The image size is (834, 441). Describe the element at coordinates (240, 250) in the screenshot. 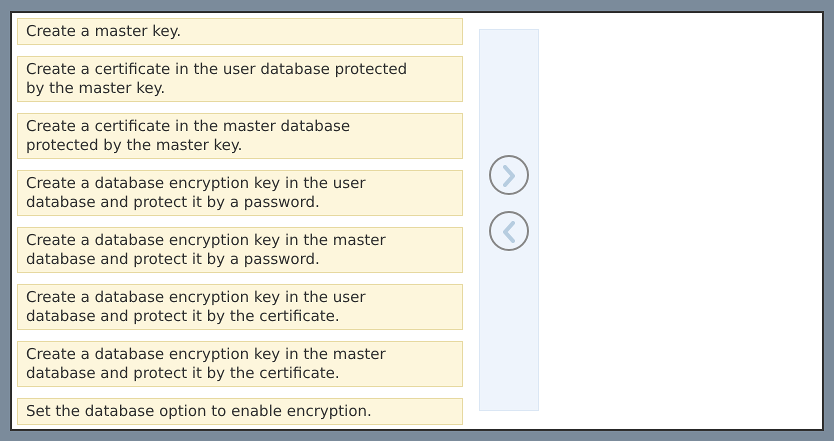

I see `answer-item: Create a database encryption key in the master database and protect it by a password.` at that location.